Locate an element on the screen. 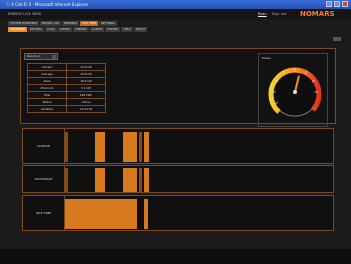 This screenshot has height=264, width=351. stat-value: 18.2 kW is located at coordinates (86, 81).